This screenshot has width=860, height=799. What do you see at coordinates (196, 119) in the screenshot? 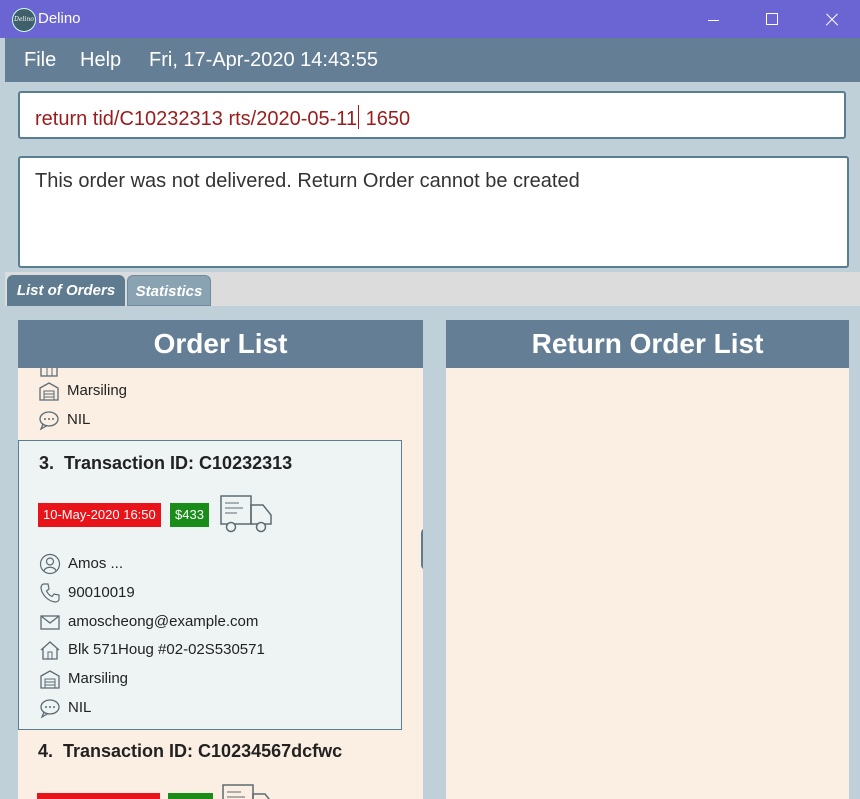
I see `command-text: return tid/C10232313 rts/2020-05-11` at bounding box center [196, 119].